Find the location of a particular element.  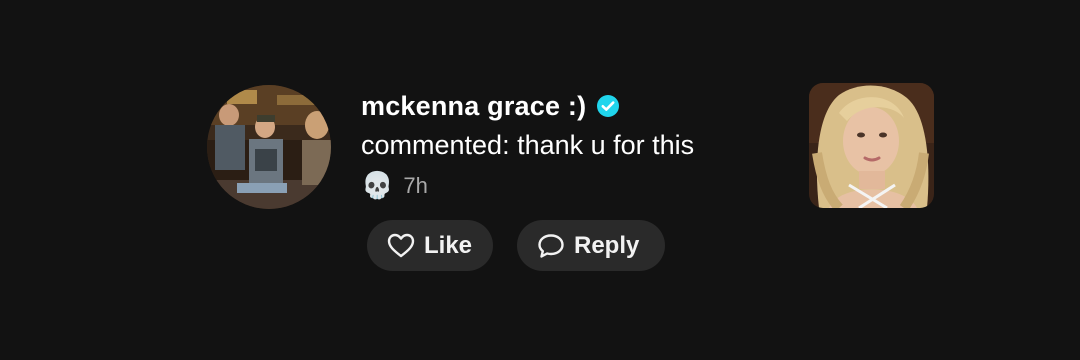

user-avatar is located at coordinates (269, 147).